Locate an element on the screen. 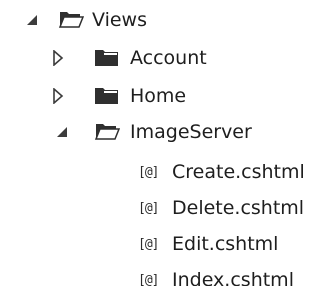 The image size is (322, 286). tree-file-edit: [@] Edit.cshtml is located at coordinates (161, 244).